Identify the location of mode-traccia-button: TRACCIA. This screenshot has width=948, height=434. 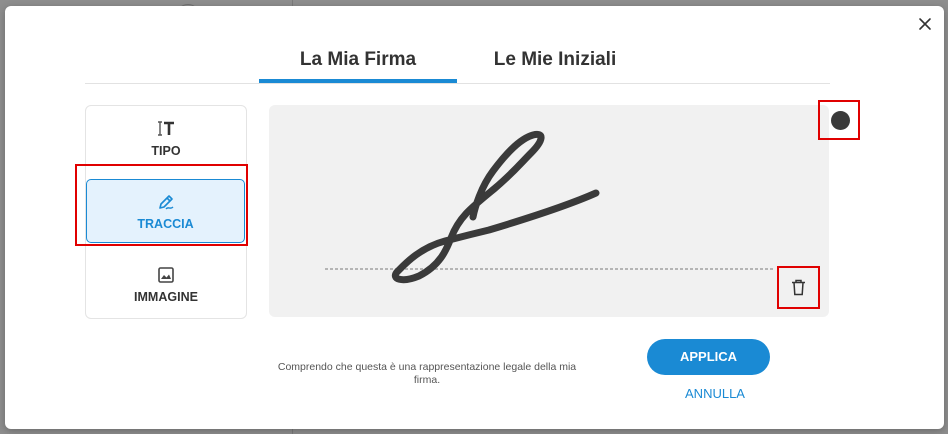
(165, 211).